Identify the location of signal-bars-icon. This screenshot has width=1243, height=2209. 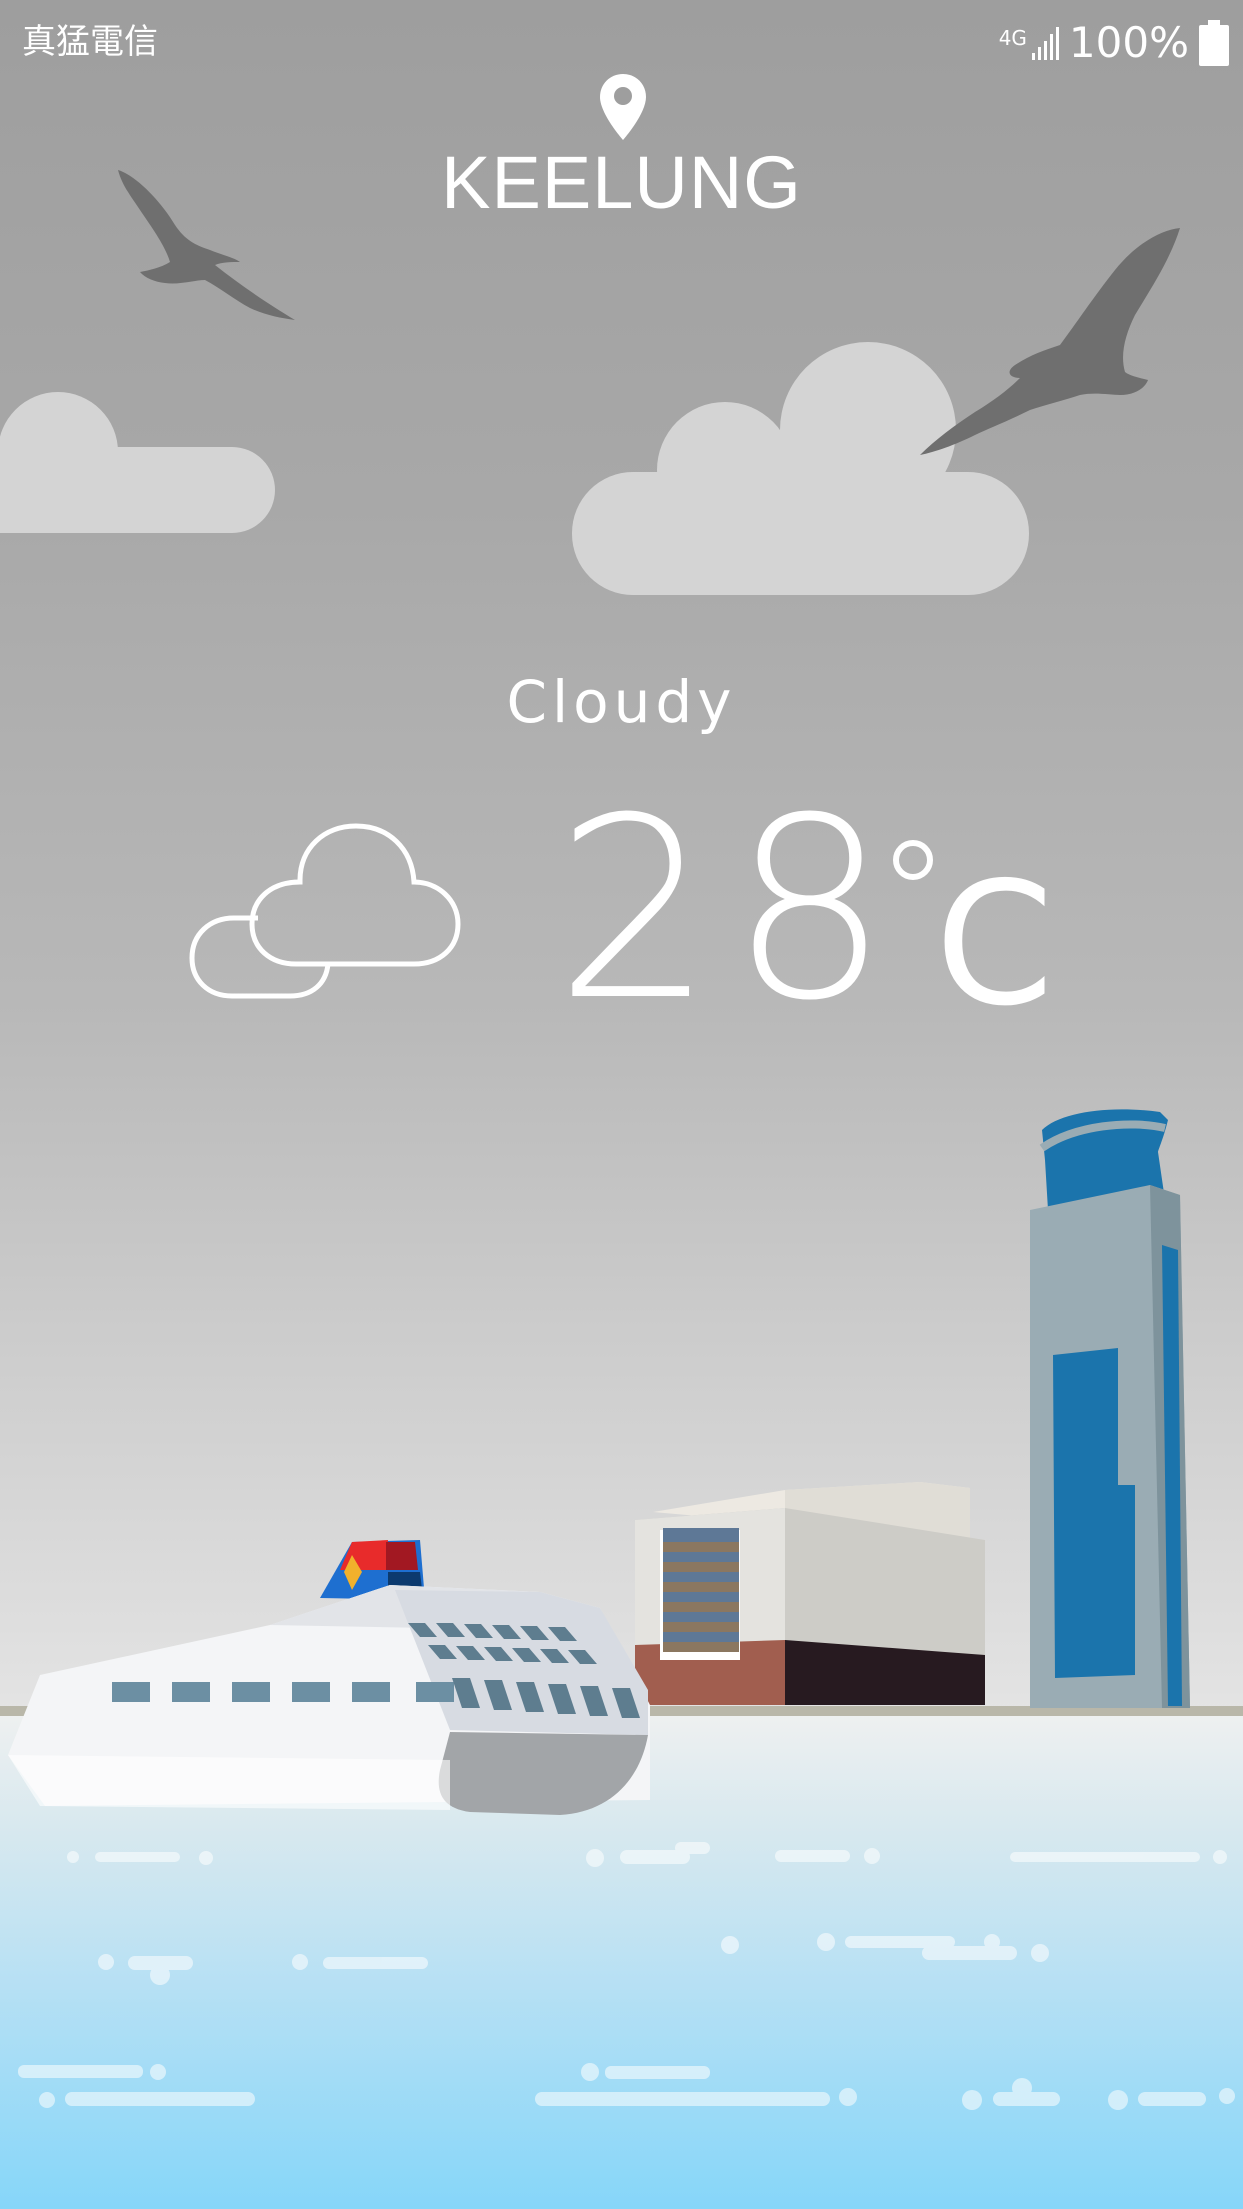
(1046, 43).